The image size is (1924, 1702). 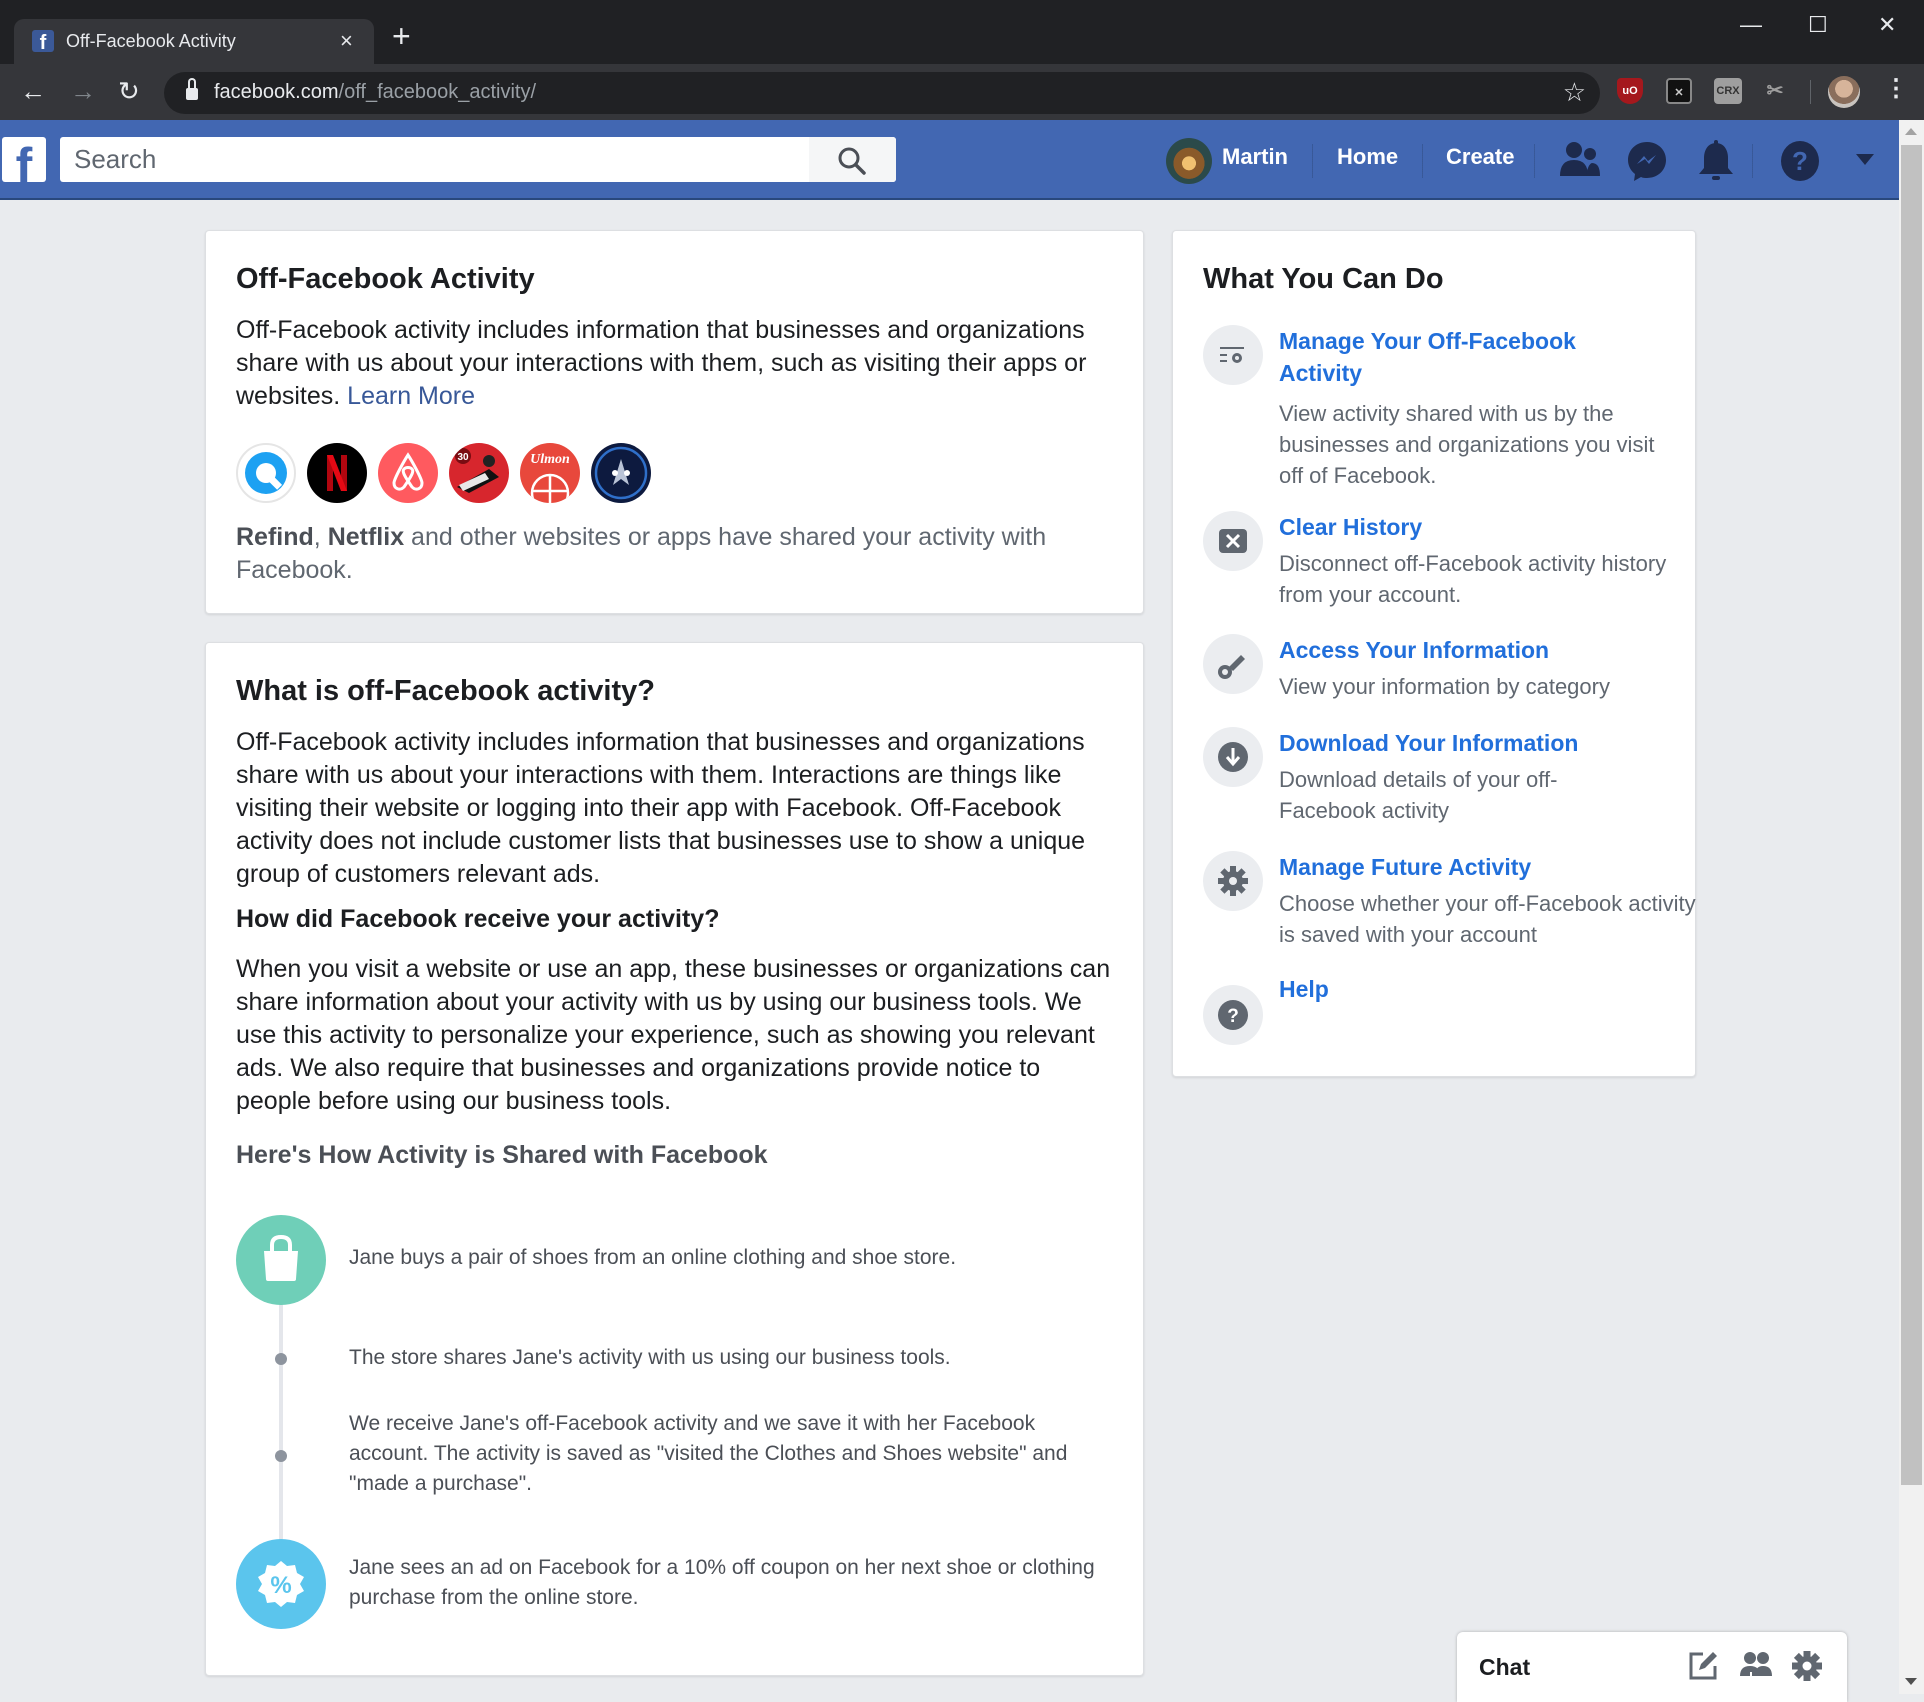 I want to click on bookmark-star-icon: ☆, so click(x=1574, y=92).